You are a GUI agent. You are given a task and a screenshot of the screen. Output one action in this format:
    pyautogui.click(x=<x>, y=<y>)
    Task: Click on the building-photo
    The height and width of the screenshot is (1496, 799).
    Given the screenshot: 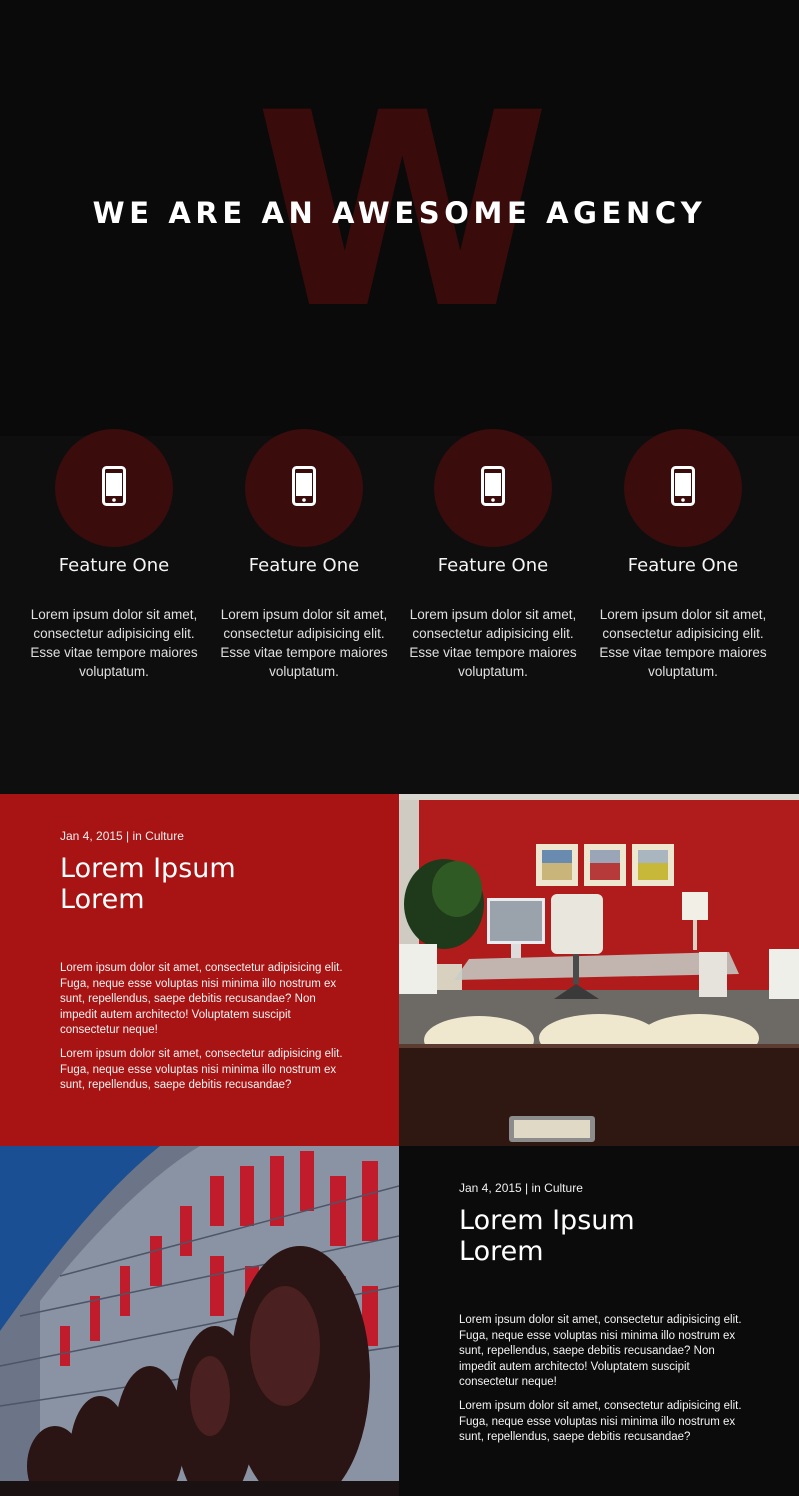 What is the action you would take?
    pyautogui.click(x=199, y=1321)
    